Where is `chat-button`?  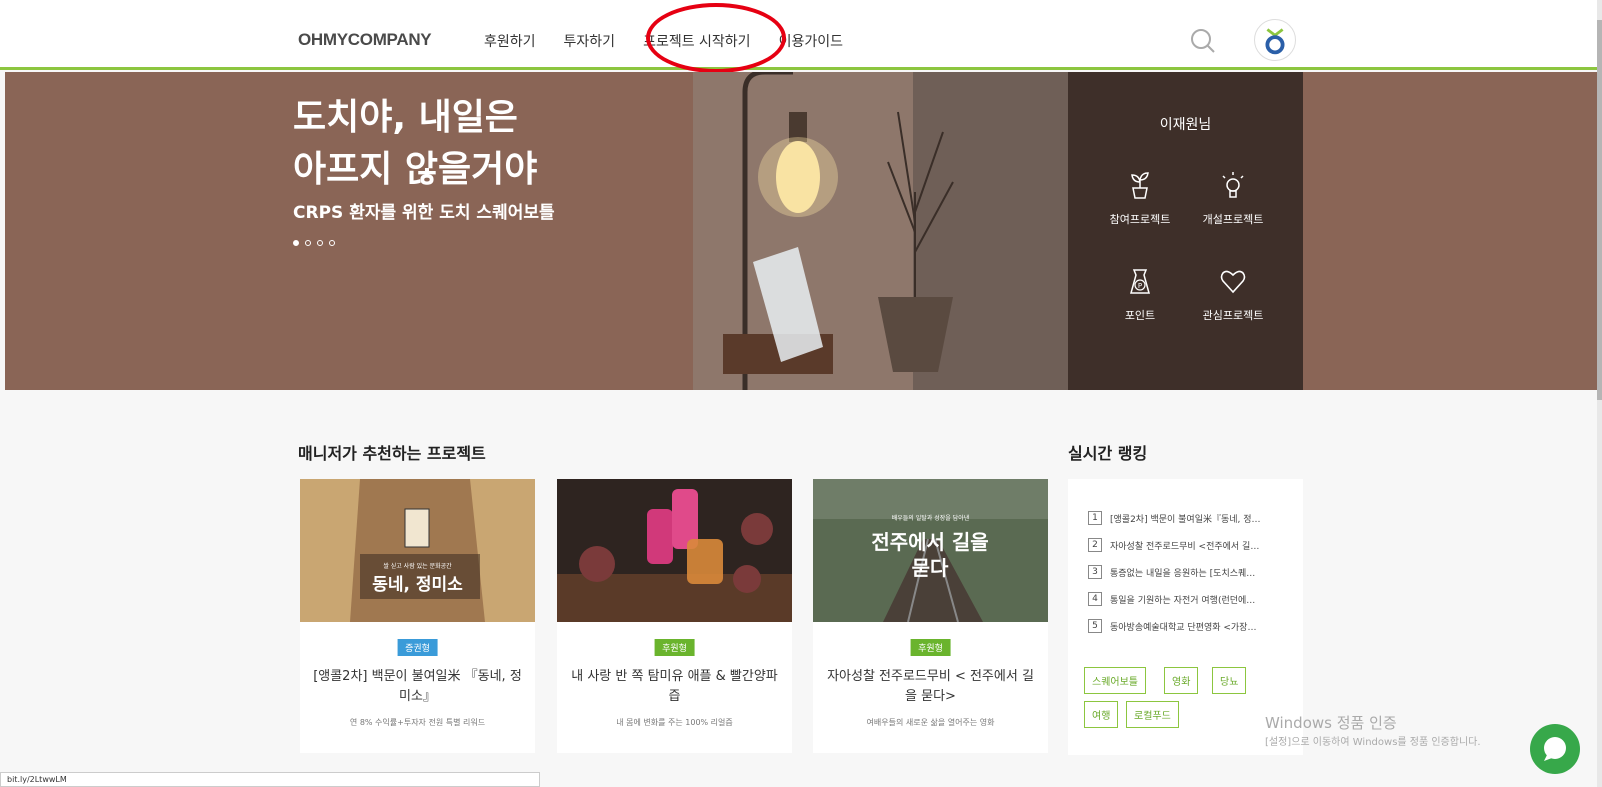
chat-button is located at coordinates (1555, 749).